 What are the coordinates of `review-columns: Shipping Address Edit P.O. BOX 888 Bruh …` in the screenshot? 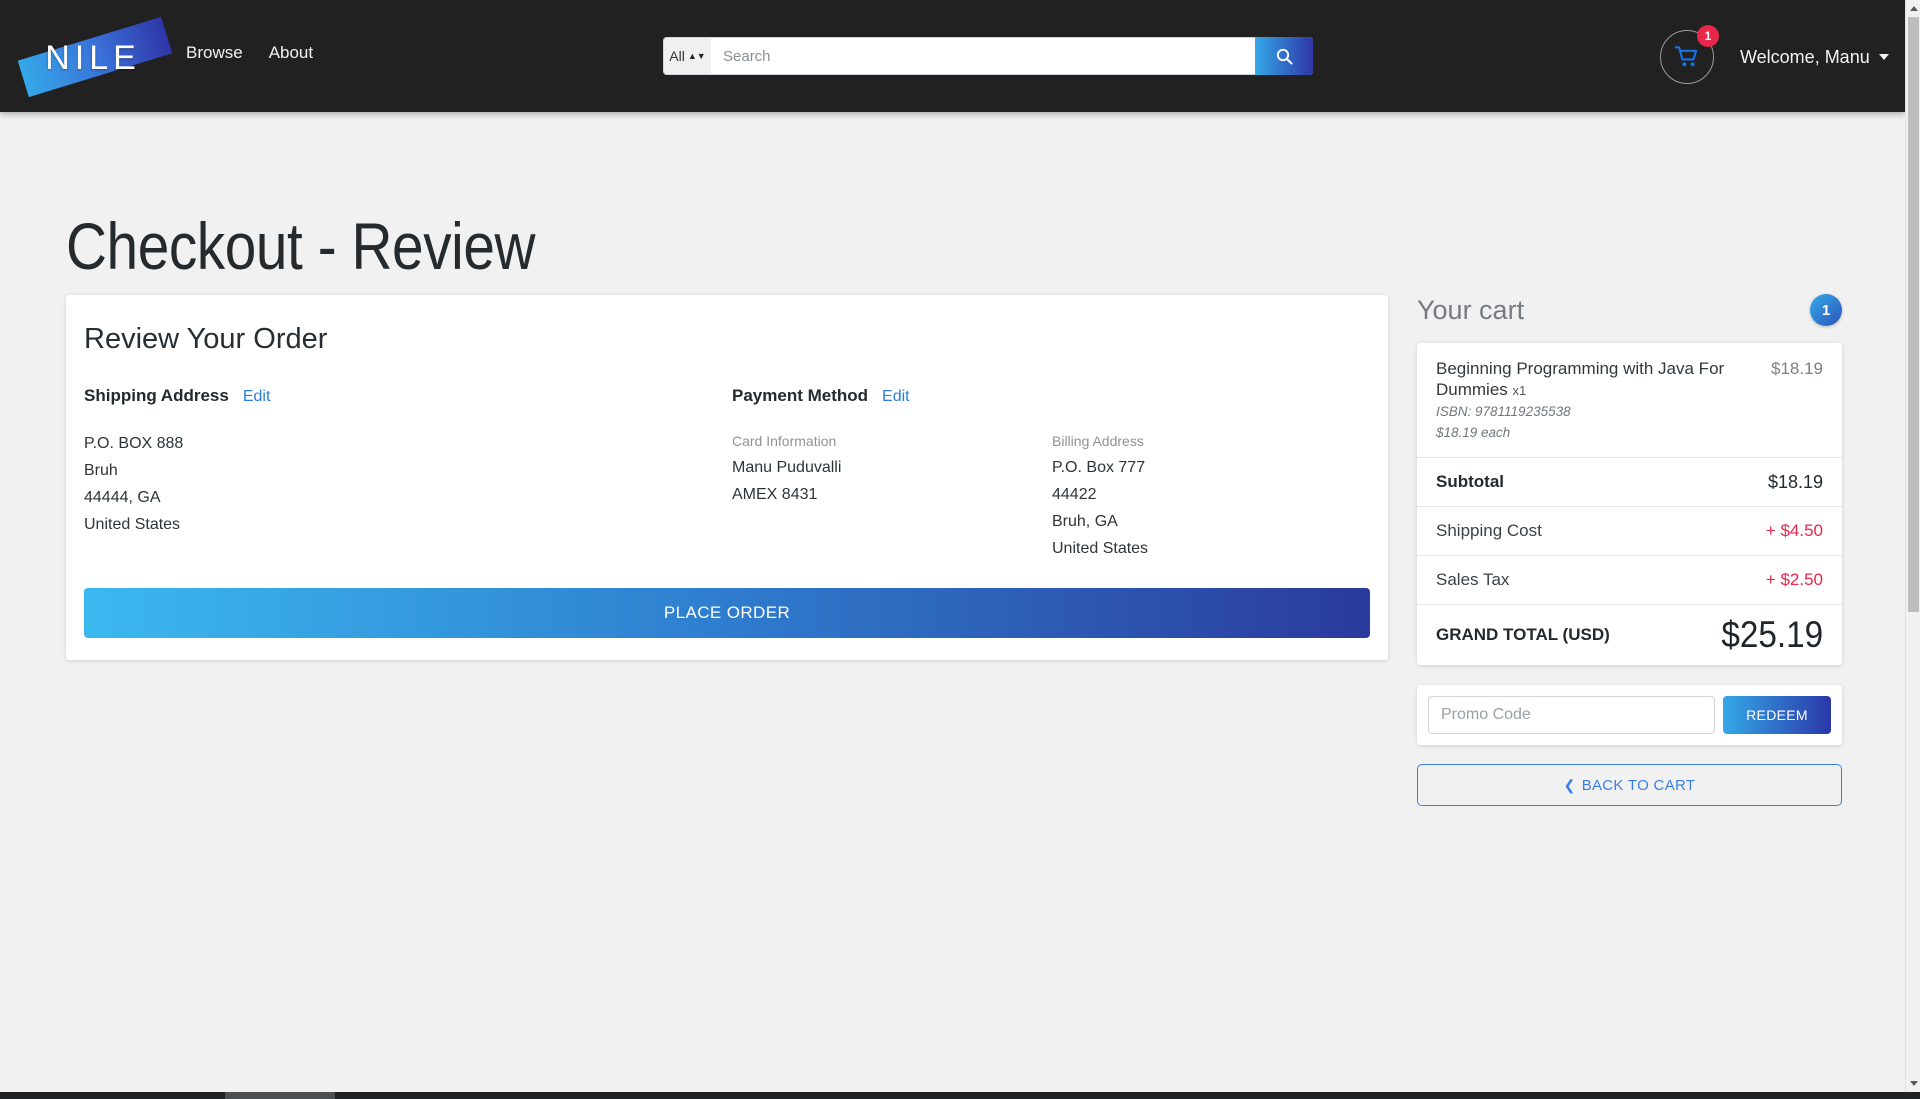 It's located at (727, 473).